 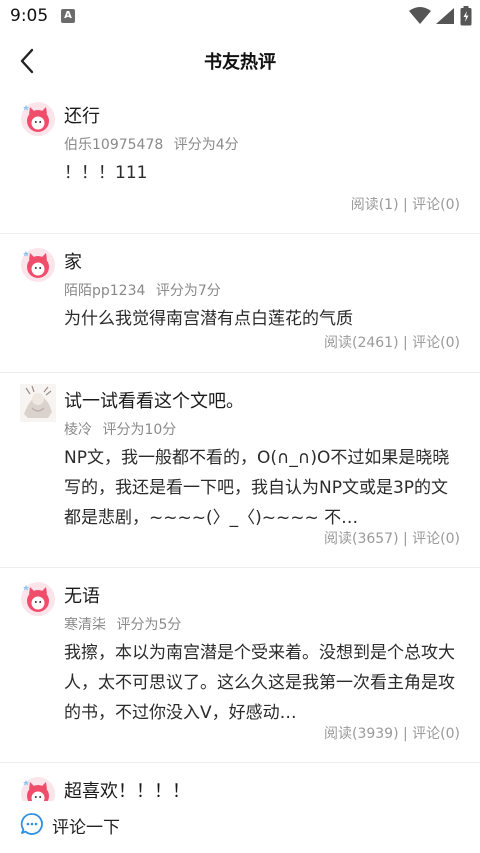 What do you see at coordinates (31, 824) in the screenshot?
I see `comment-bubble-icon` at bounding box center [31, 824].